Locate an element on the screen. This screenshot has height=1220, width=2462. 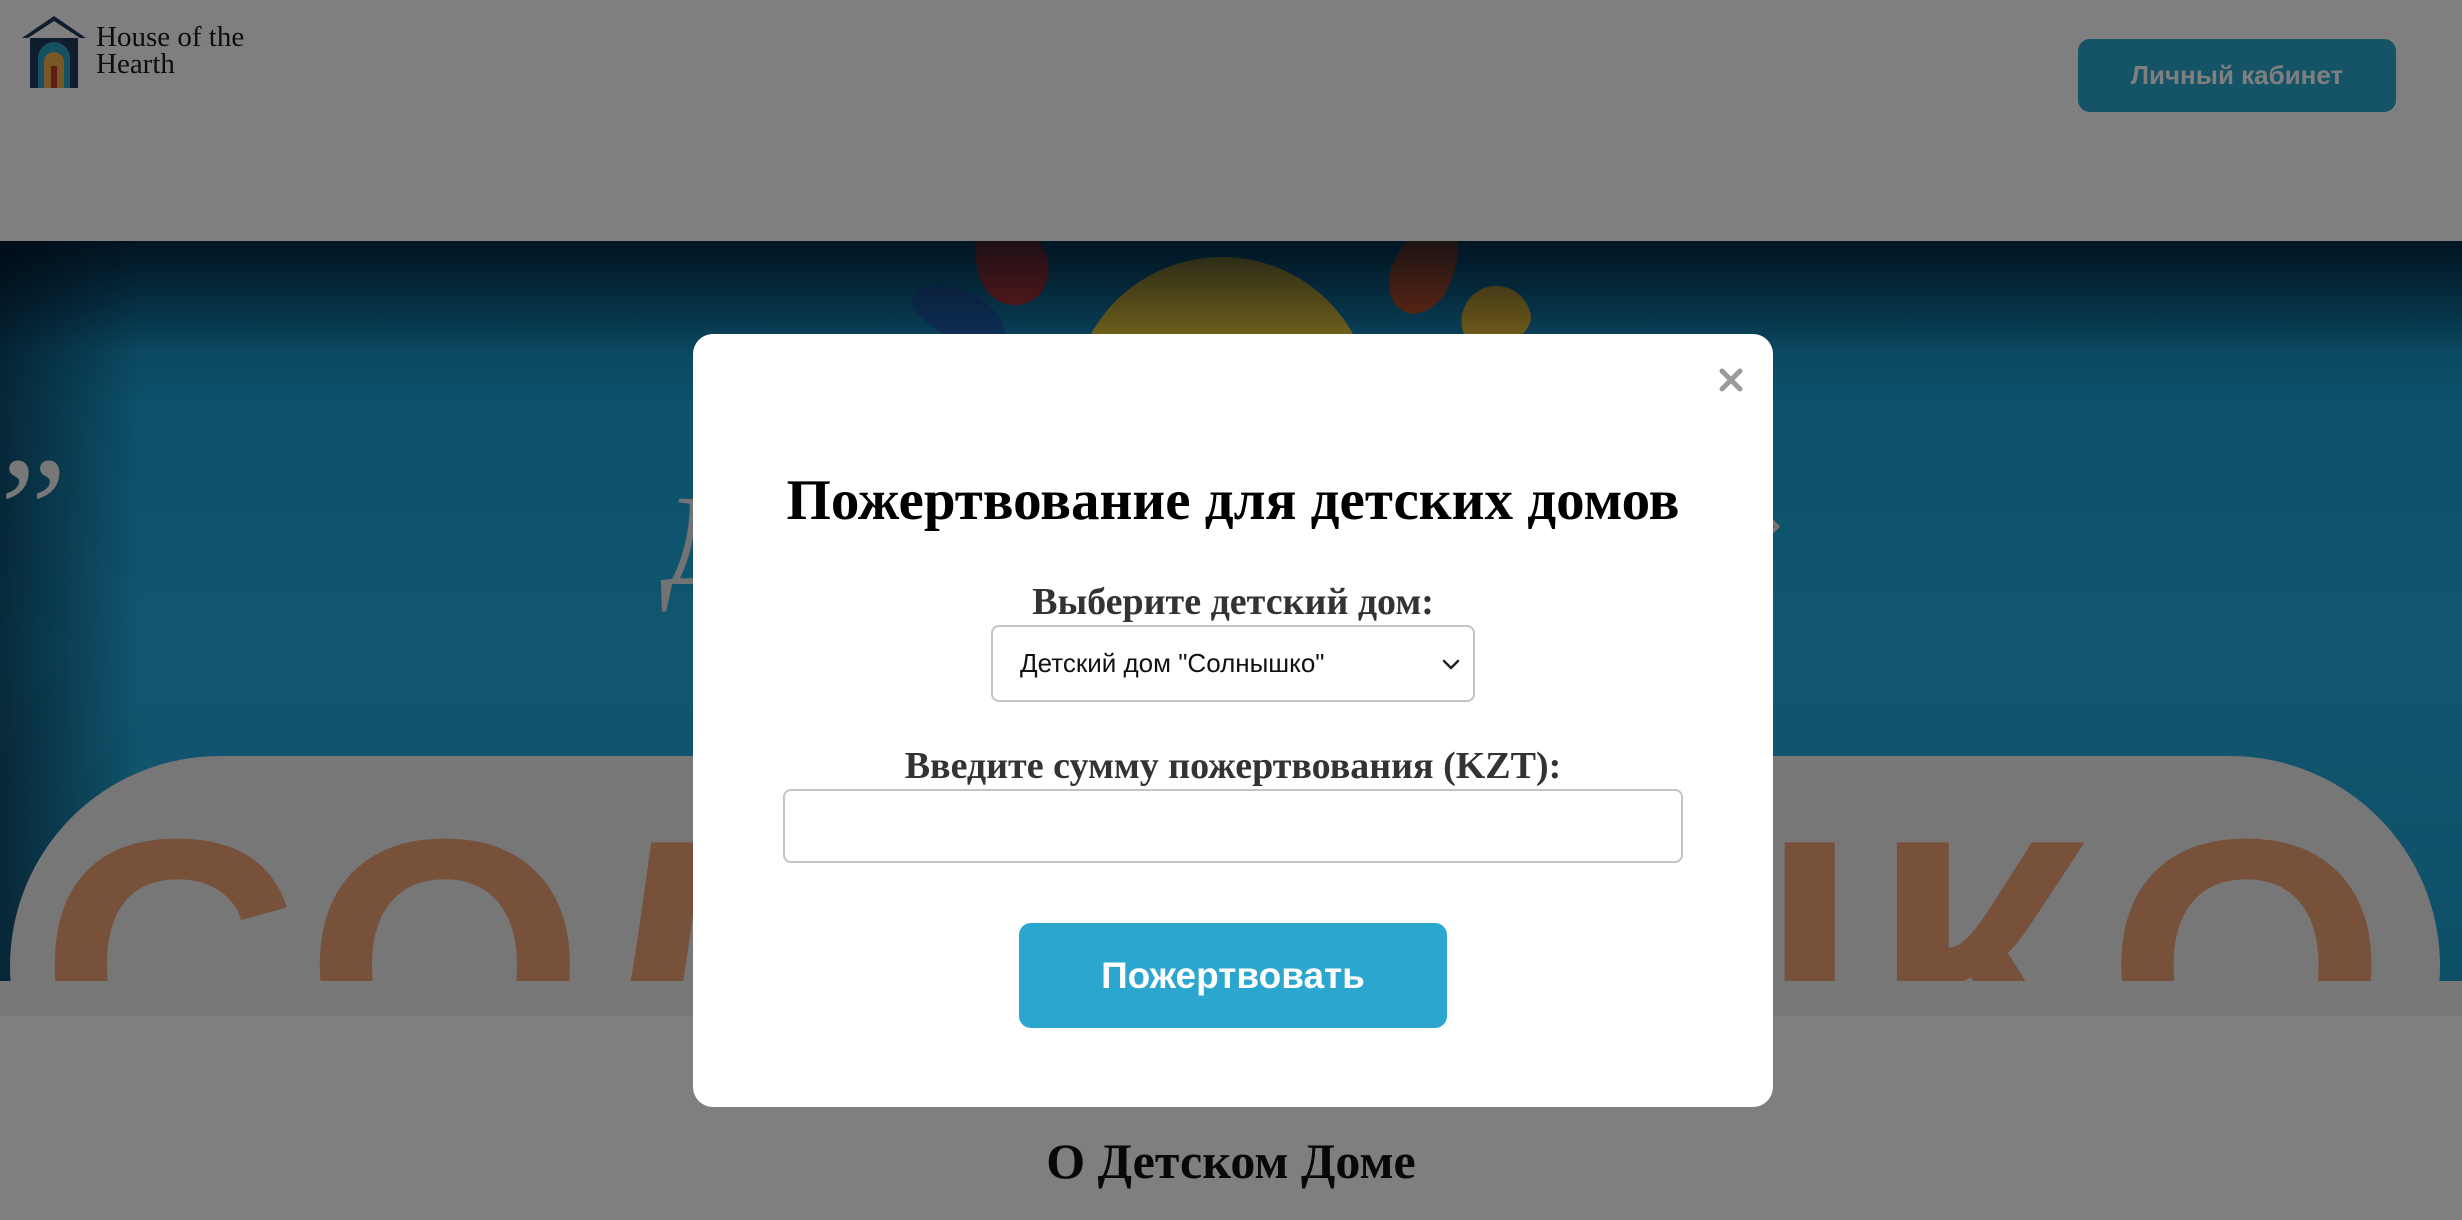
orphanage-select-value: Детский дом "Солнышко" is located at coordinates (1172, 663).